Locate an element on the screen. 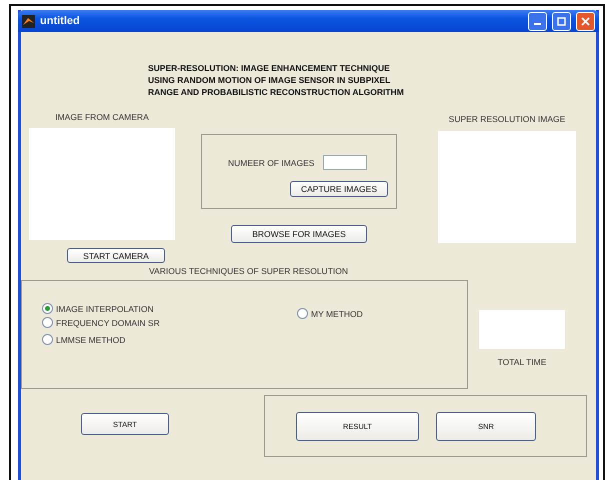 The image size is (613, 480). radio-option: MY METHOD is located at coordinates (330, 313).